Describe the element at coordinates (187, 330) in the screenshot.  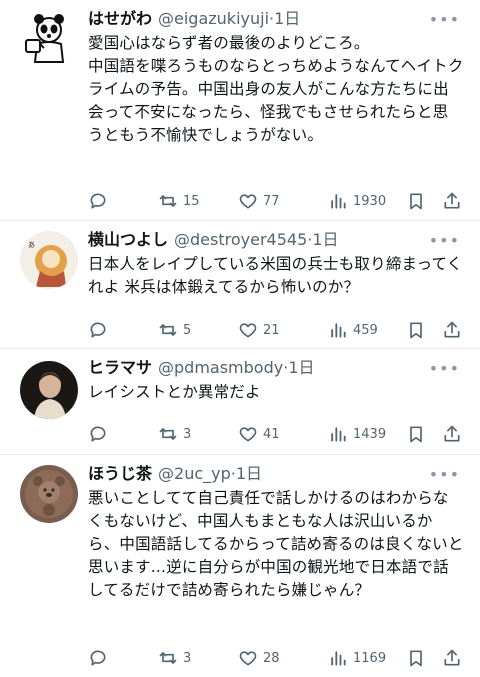
I see `retweet-count: 5` at that location.